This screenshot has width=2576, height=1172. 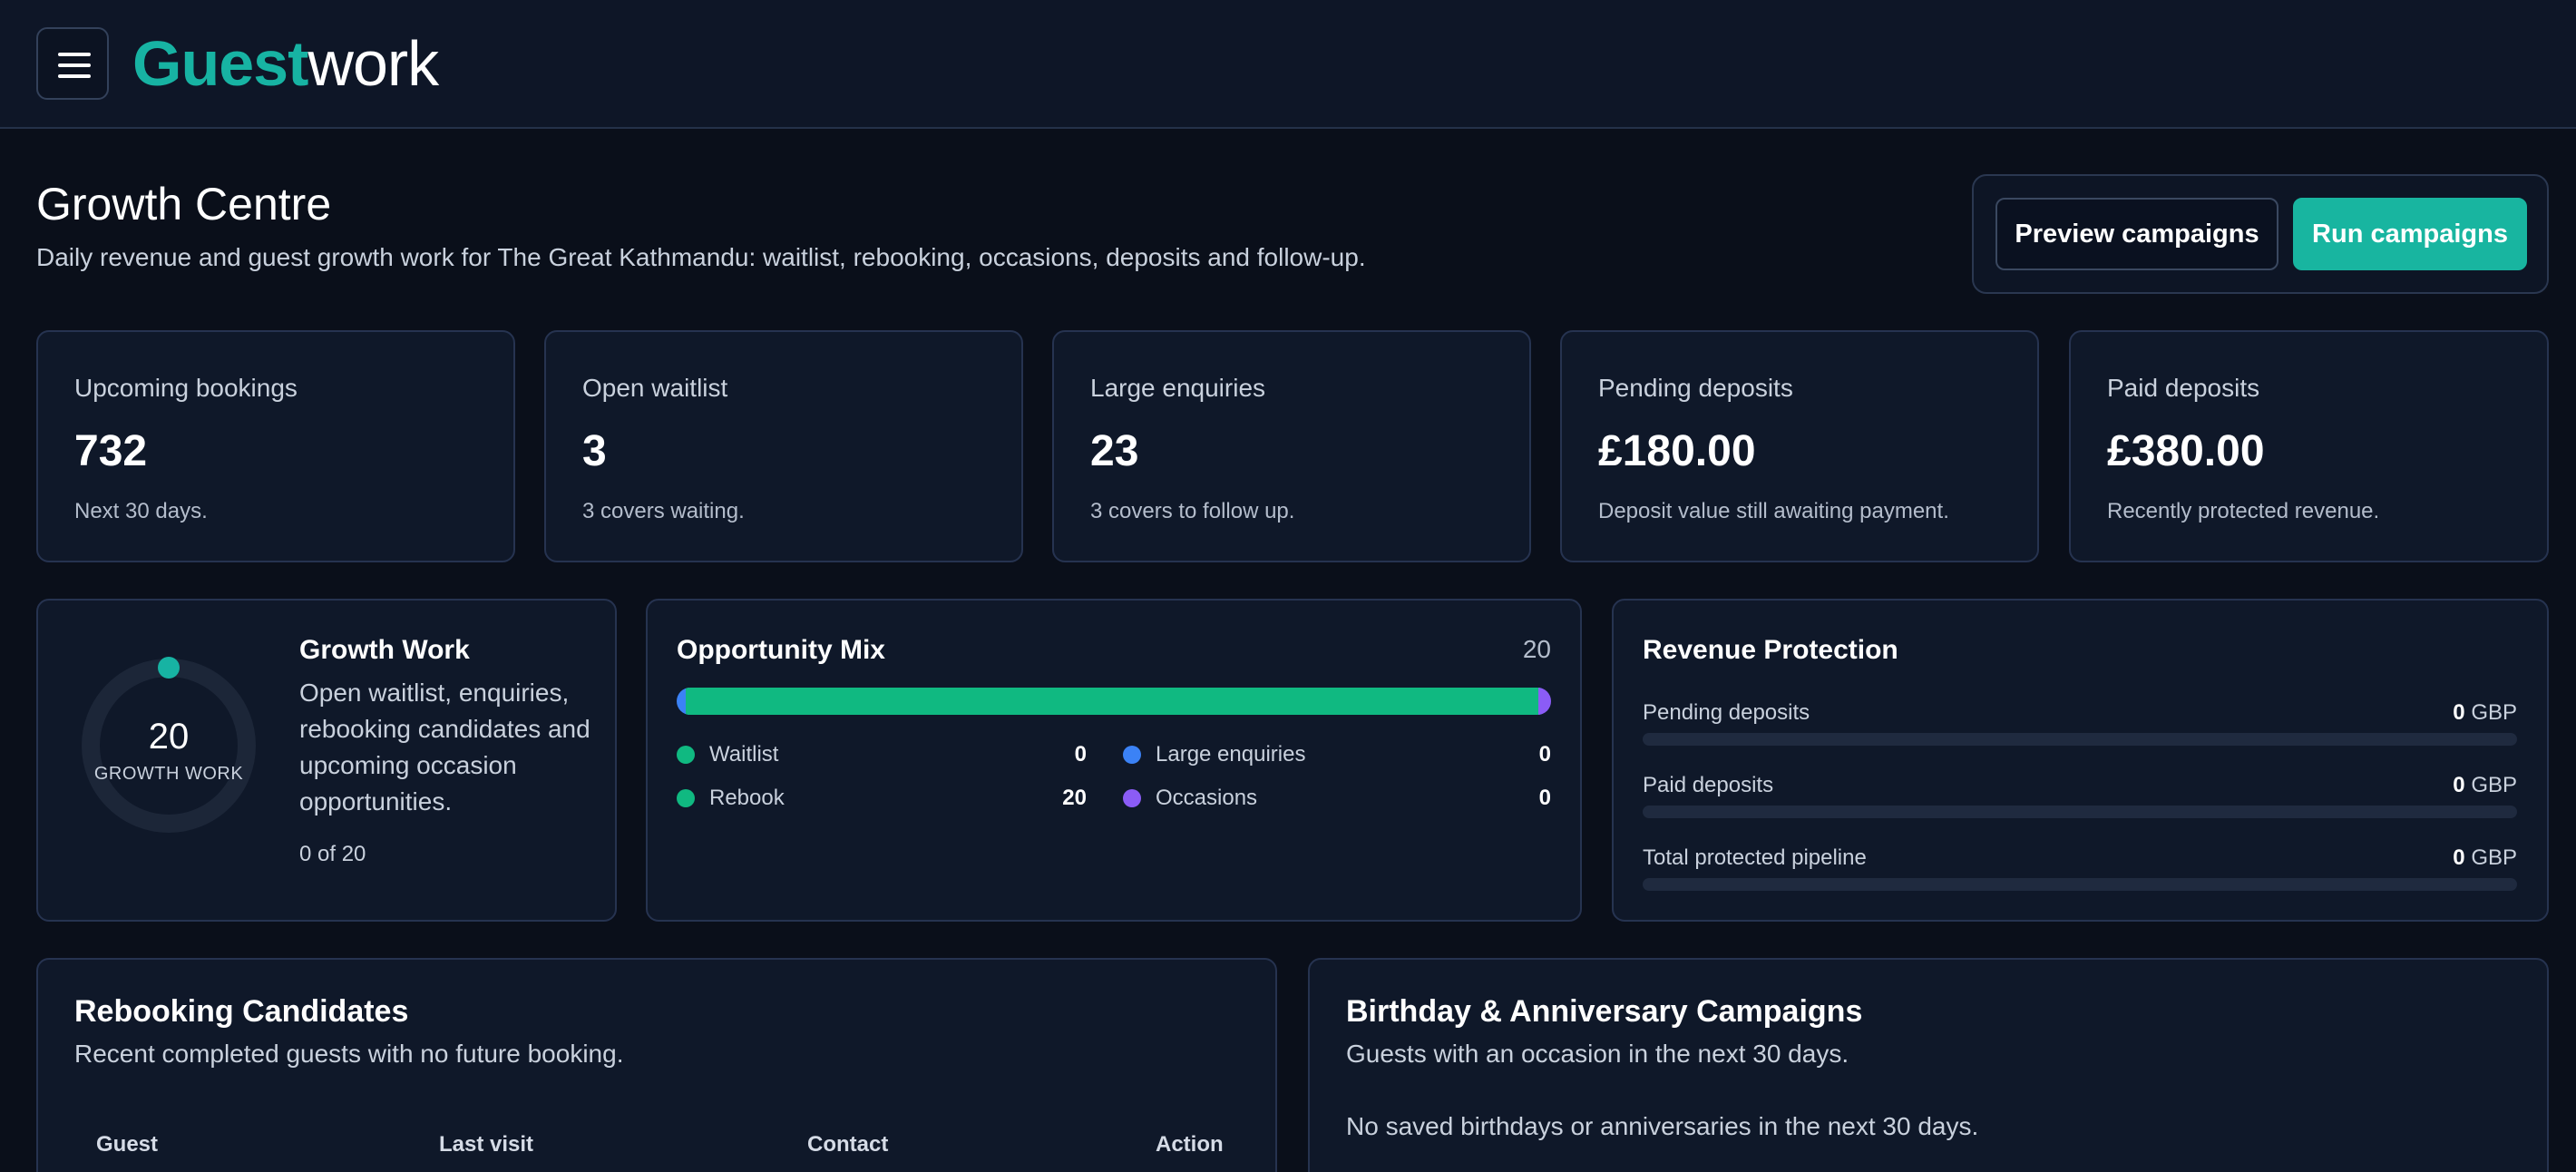 What do you see at coordinates (594, 451) in the screenshot?
I see `stat-value: 3` at bounding box center [594, 451].